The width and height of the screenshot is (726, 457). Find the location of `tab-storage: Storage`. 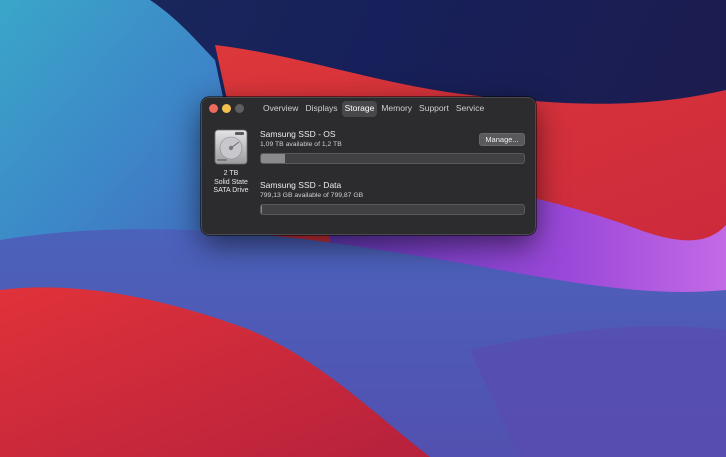

tab-storage: Storage is located at coordinates (359, 109).